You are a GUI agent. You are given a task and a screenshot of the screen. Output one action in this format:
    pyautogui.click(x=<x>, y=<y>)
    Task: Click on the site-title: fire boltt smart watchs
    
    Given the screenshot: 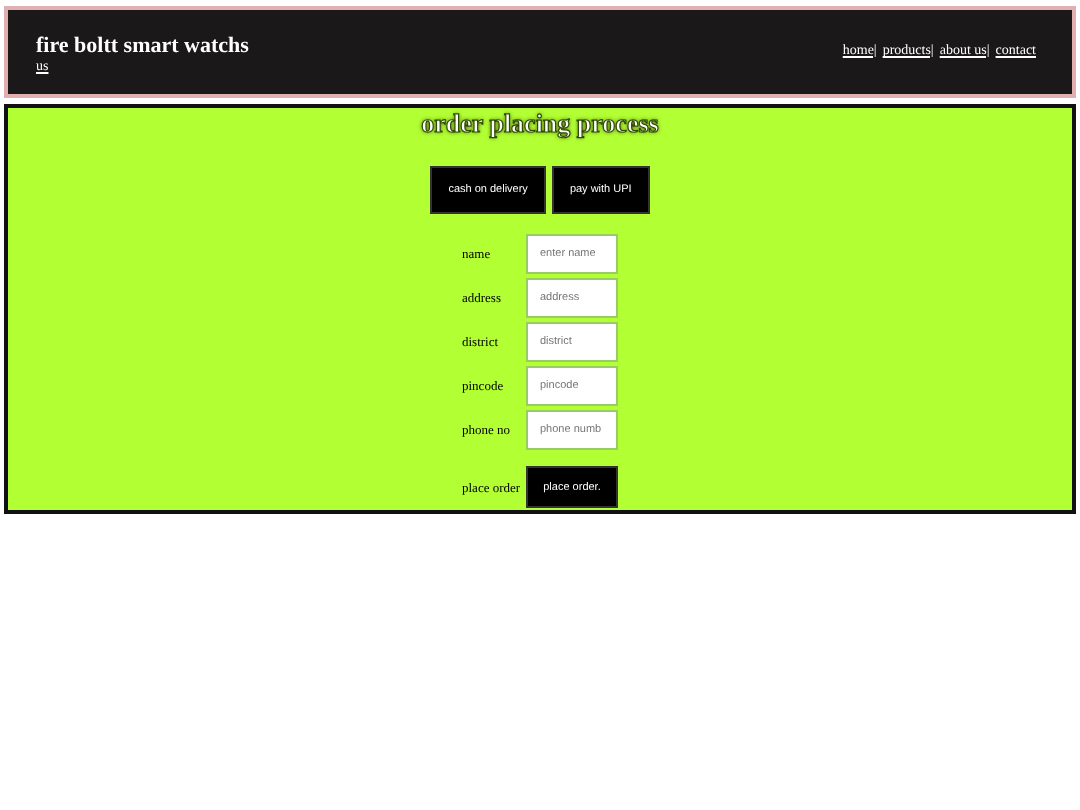 What is the action you would take?
    pyautogui.click(x=142, y=46)
    